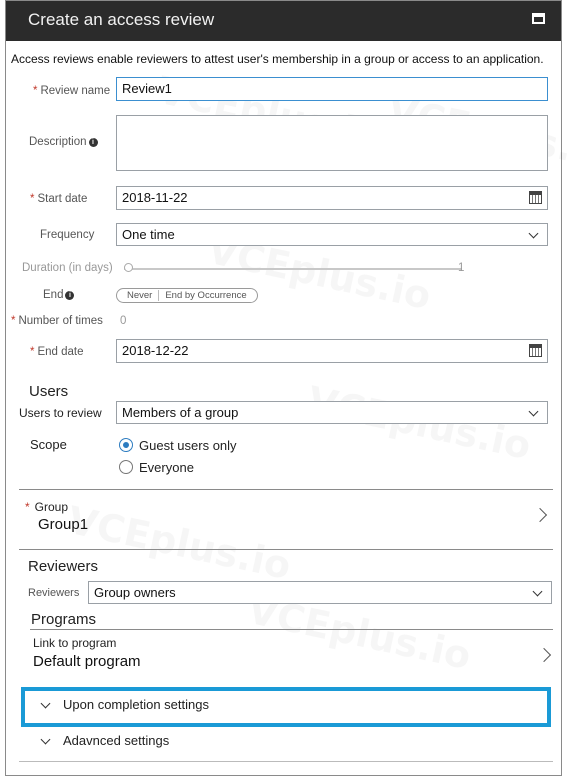 This screenshot has height=780, width=567. What do you see at coordinates (116, 740) in the screenshot?
I see `advanced-settings-label: Adavnced settings` at bounding box center [116, 740].